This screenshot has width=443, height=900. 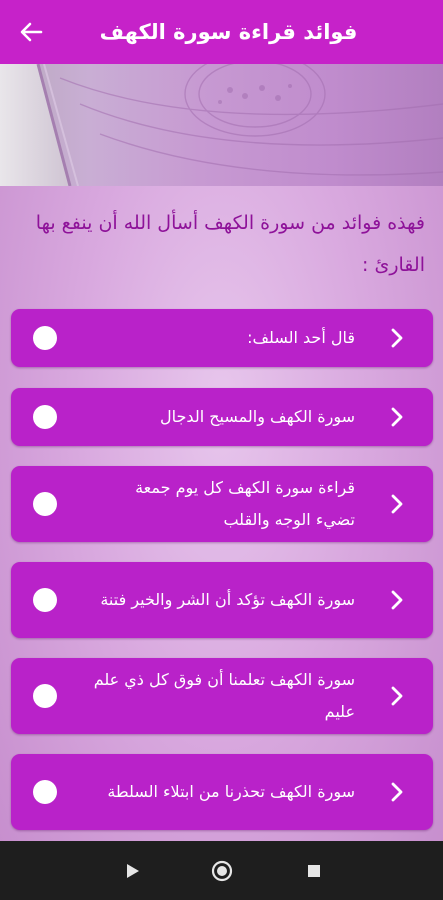 What do you see at coordinates (222, 338) in the screenshot?
I see `list-item: قال أحد السلف:` at bounding box center [222, 338].